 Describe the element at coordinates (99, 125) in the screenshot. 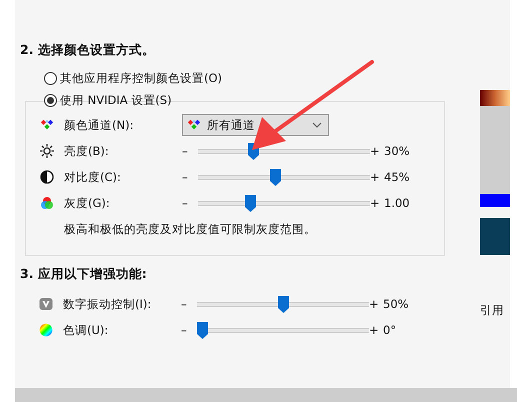

I see `setting-label: 颜色通道(N):` at that location.